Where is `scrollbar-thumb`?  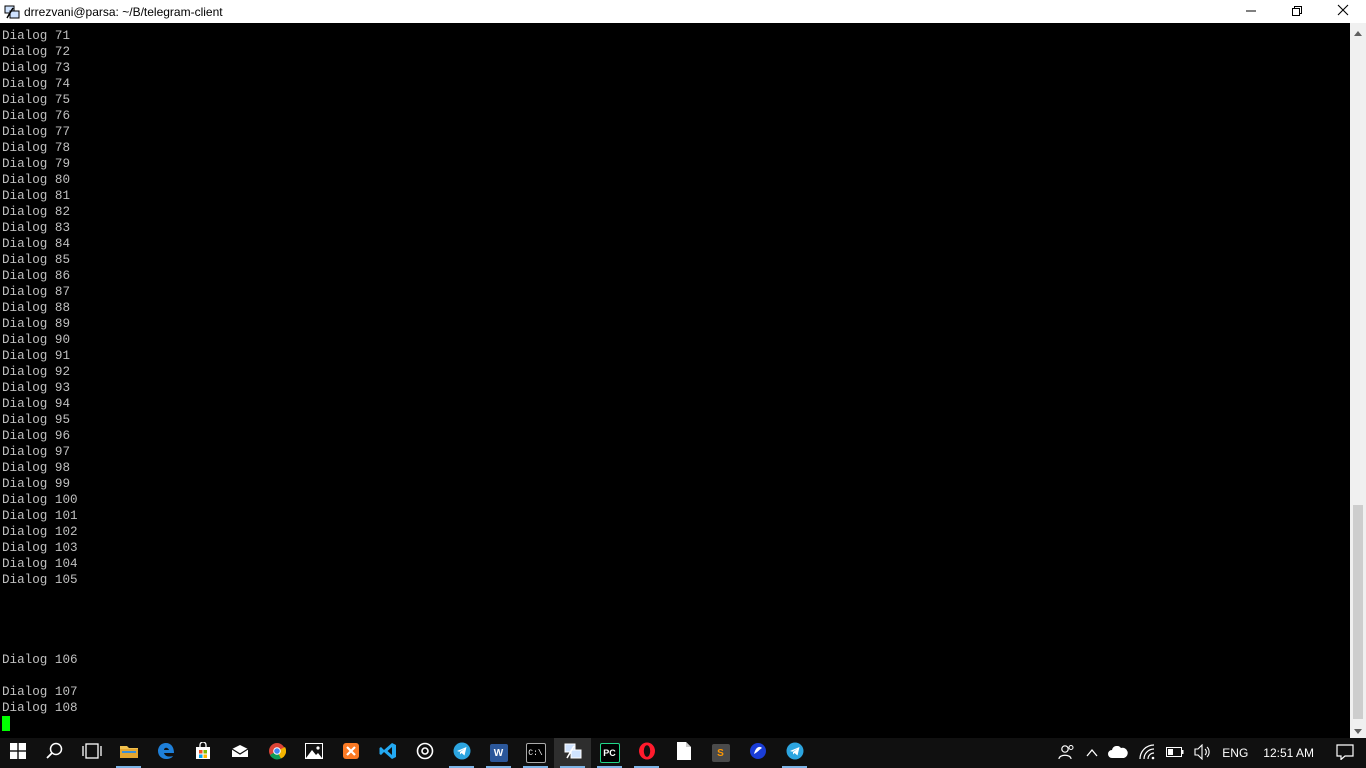
scrollbar-thumb is located at coordinates (1358, 612).